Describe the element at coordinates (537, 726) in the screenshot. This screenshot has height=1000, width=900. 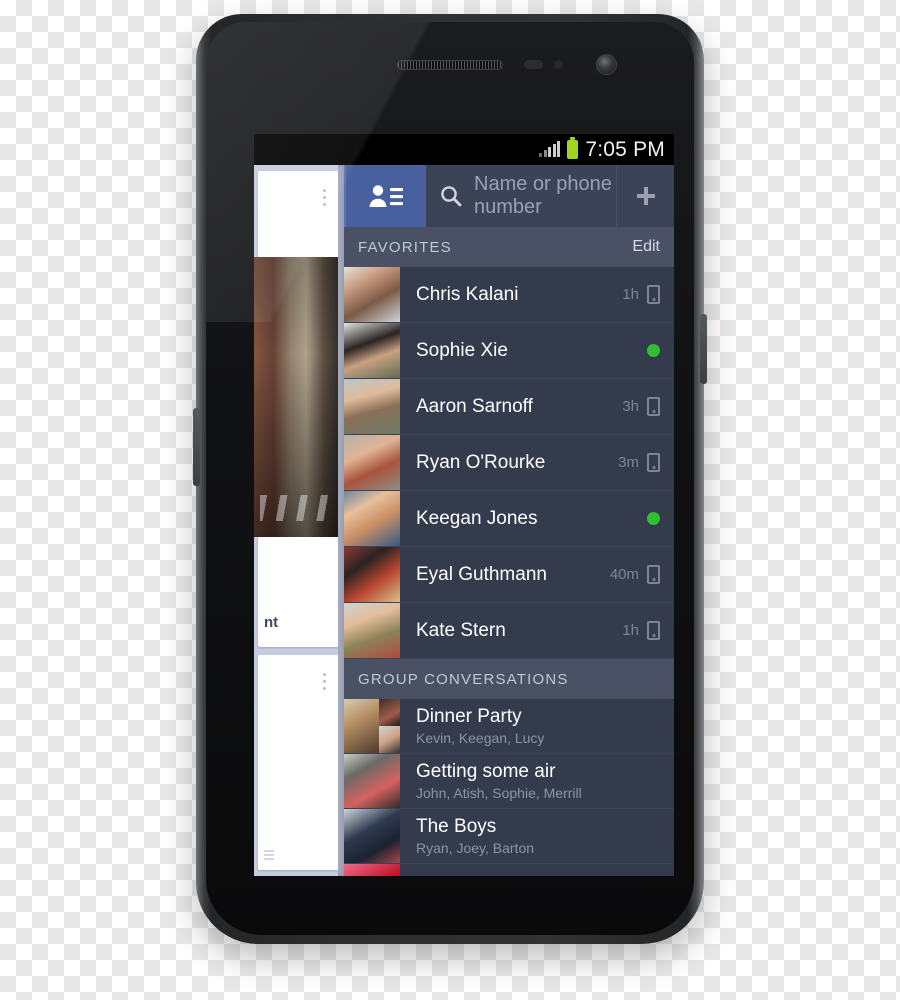
I see `group-info: Dinner Party Kevin, Keegan, Lucy` at that location.